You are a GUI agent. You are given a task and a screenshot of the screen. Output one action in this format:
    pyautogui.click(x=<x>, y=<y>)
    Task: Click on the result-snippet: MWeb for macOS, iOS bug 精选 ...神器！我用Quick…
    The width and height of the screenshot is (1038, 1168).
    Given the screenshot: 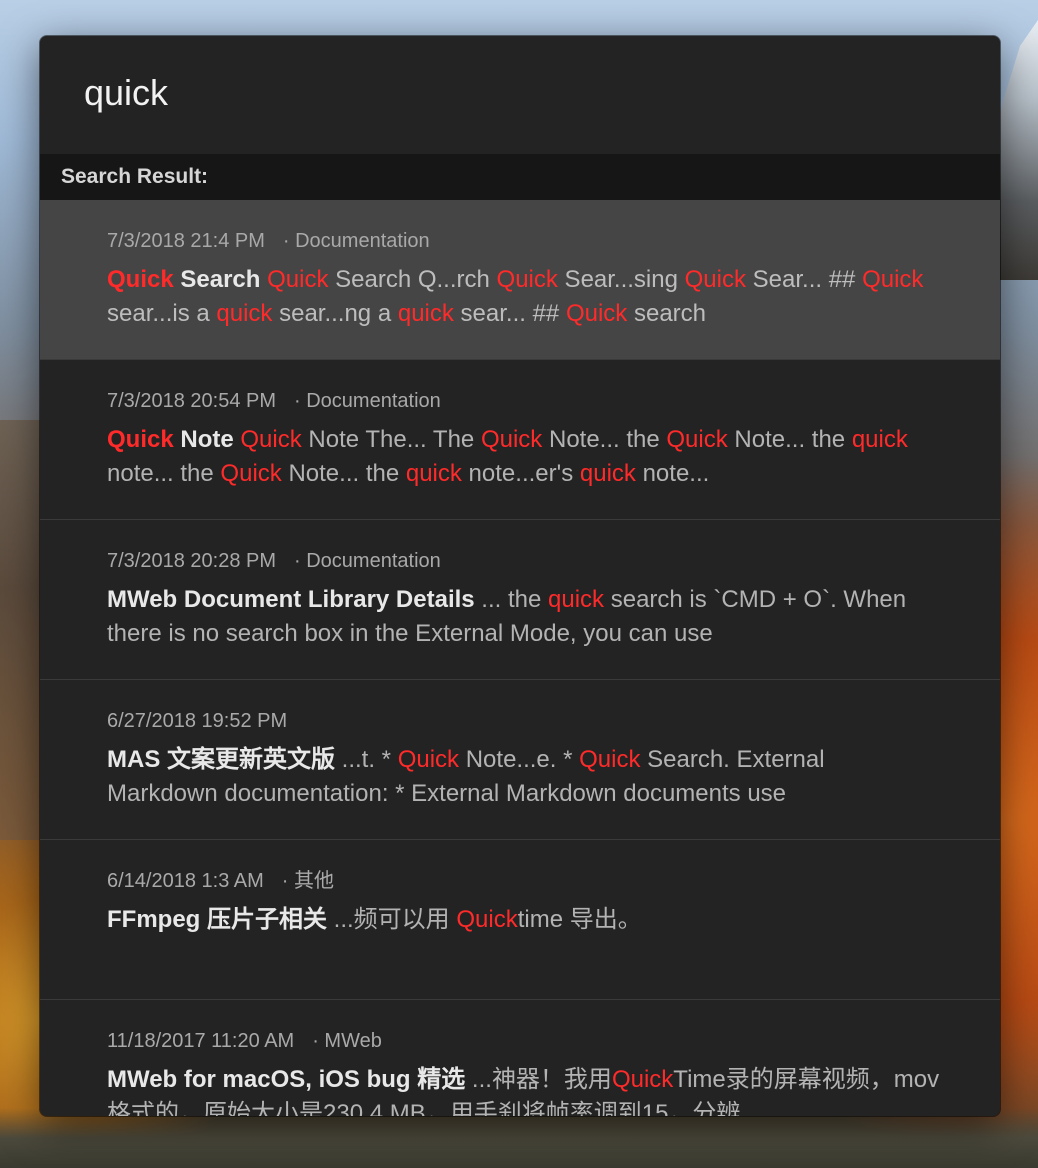 What is the action you would take?
    pyautogui.click(x=523, y=1089)
    